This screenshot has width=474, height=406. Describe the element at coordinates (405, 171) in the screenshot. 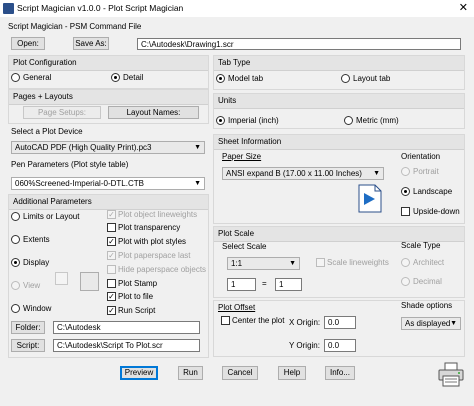

I see `portrait-radio` at that location.